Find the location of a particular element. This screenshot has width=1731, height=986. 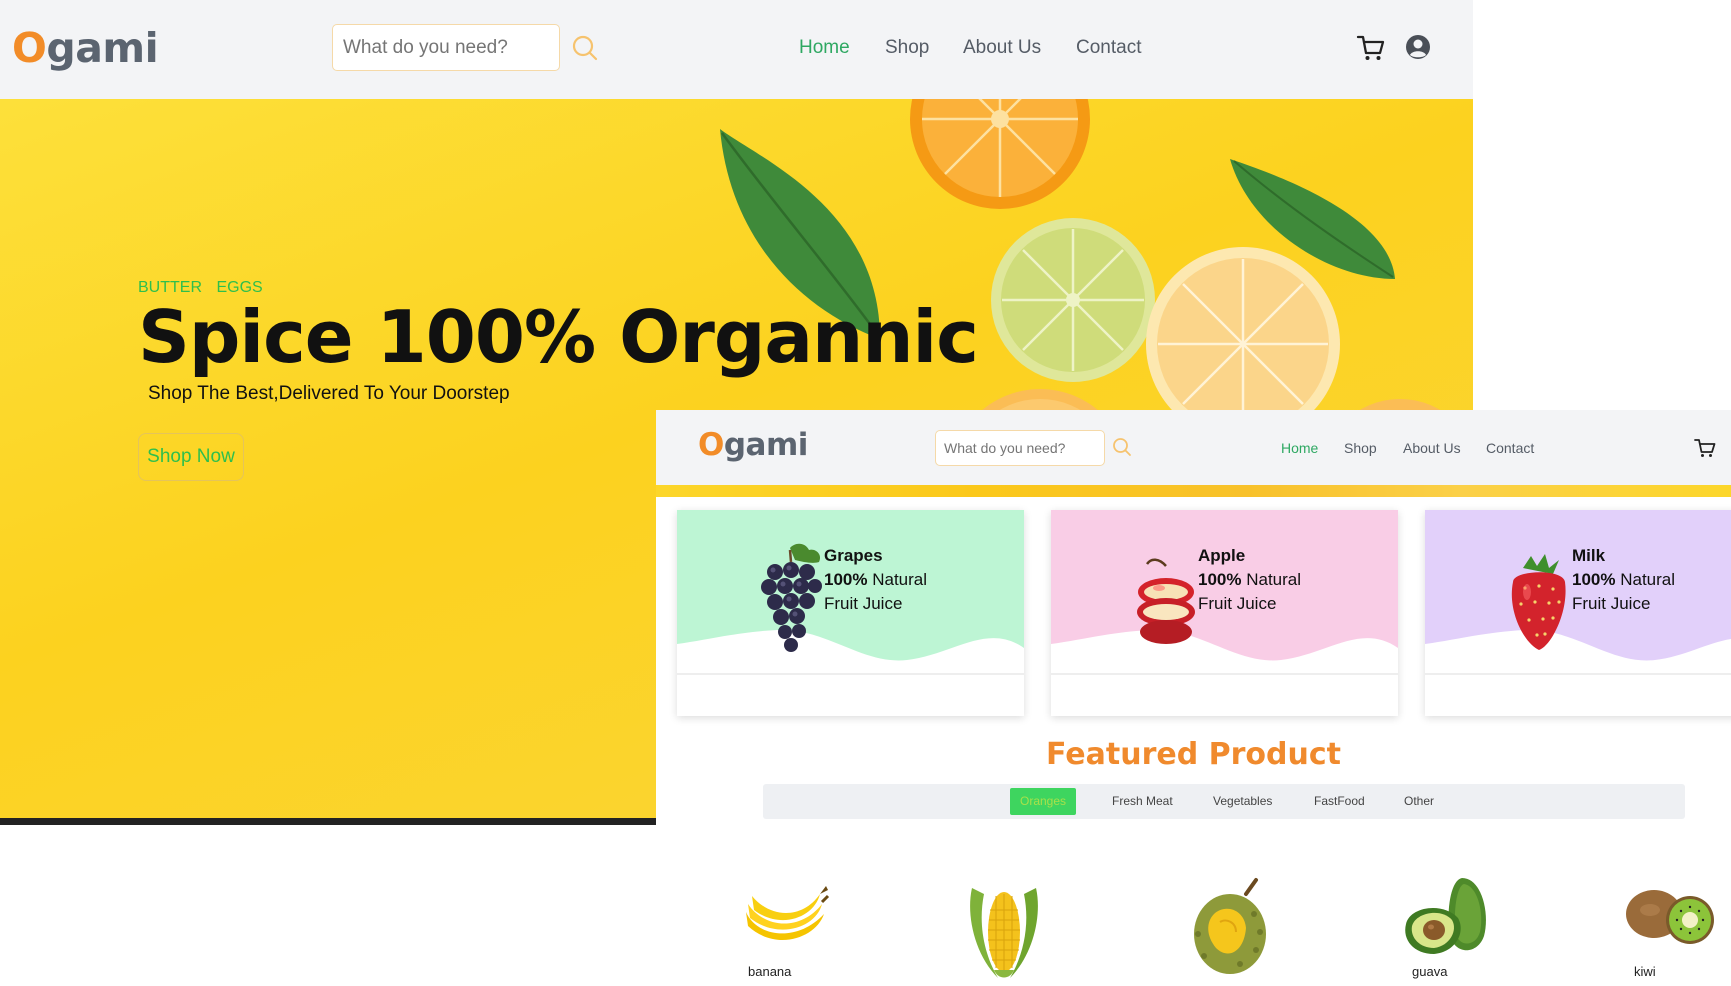

strawberry-icon is located at coordinates (1538, 602).